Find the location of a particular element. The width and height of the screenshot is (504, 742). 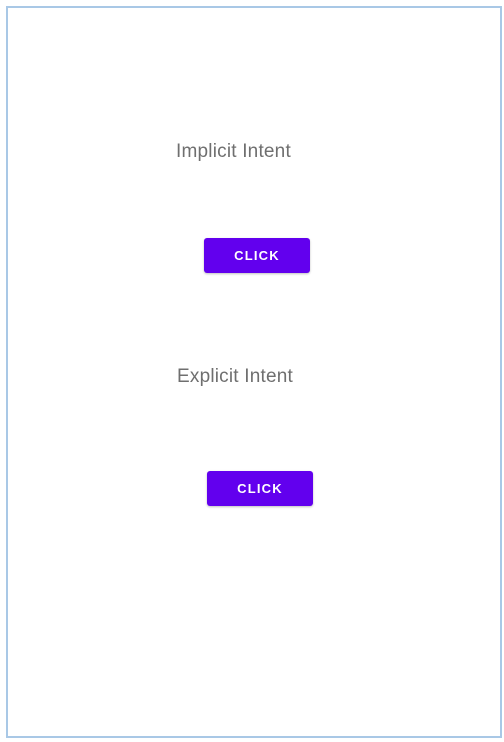

implicit-intent-click-button: CLICK is located at coordinates (257, 255).